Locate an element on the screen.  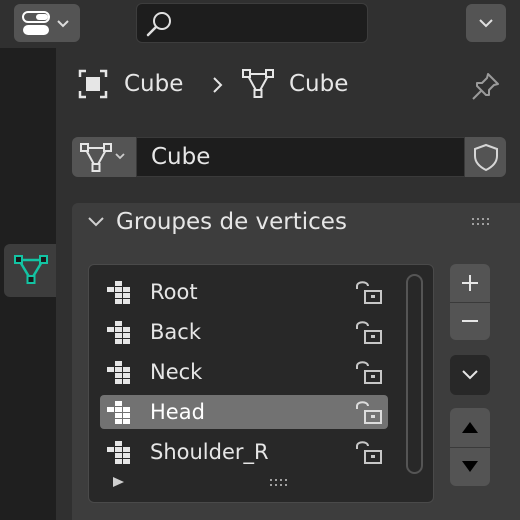
mesh-data-tab is located at coordinates (32, 270).